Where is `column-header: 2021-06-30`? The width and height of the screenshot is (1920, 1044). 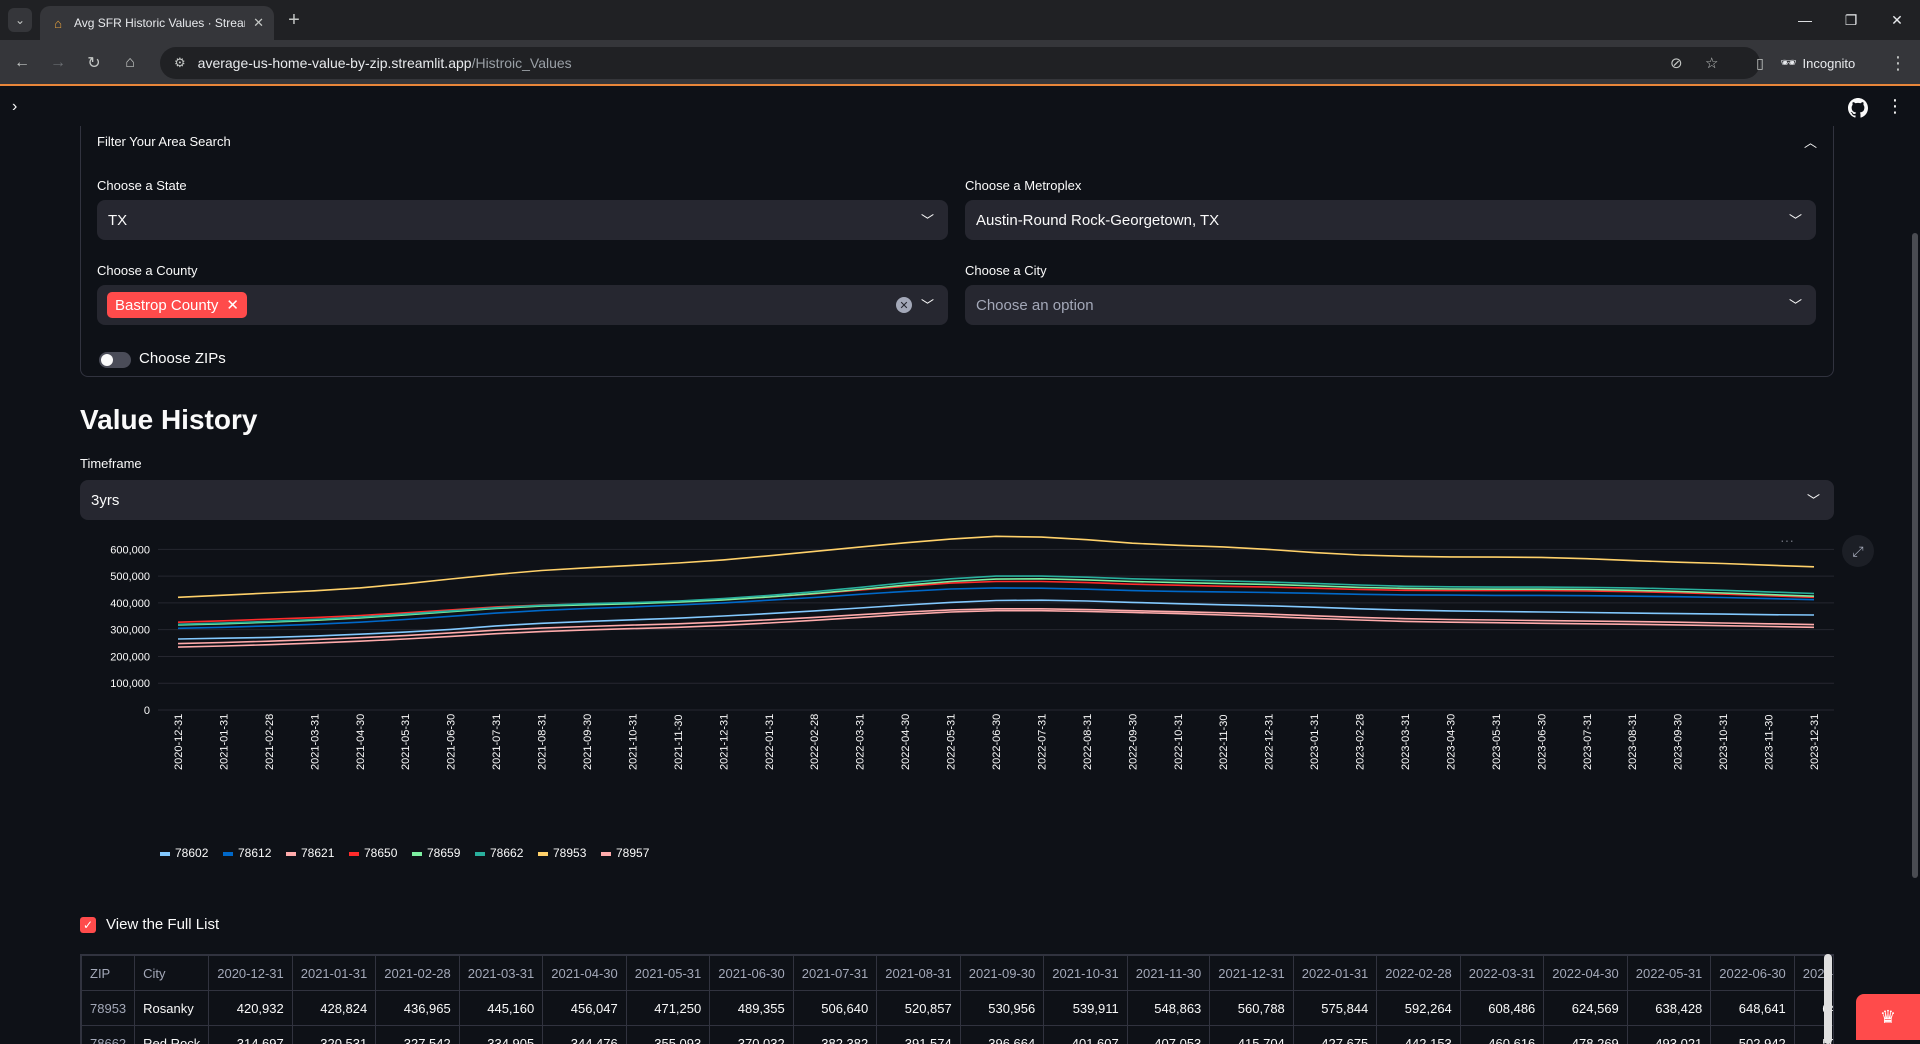 column-header: 2021-06-30 is located at coordinates (752, 973).